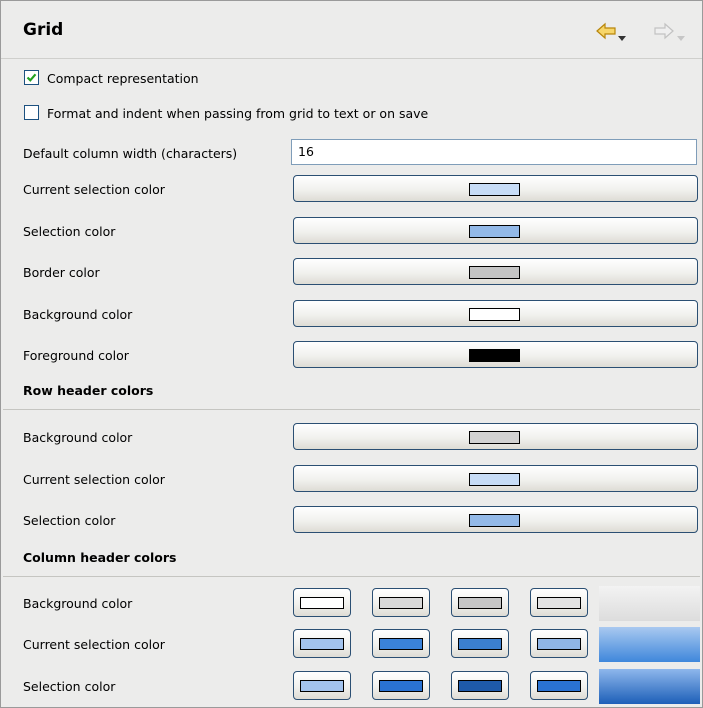  I want to click on row-header-current-selection-color-label: Current selection color, so click(94, 479).